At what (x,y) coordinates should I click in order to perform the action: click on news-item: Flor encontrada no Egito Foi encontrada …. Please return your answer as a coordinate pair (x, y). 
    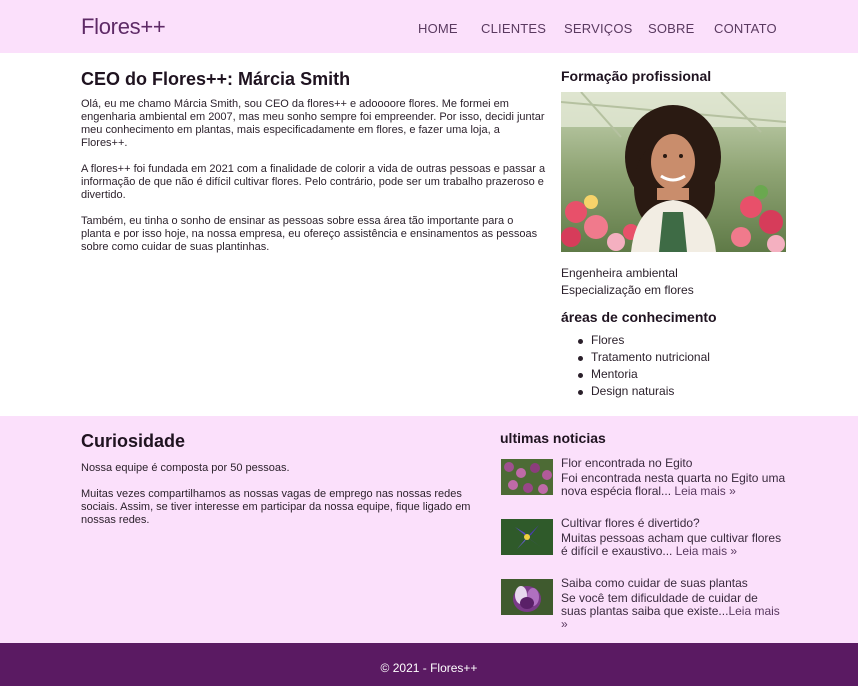
    Looking at the image, I should click on (645, 477).